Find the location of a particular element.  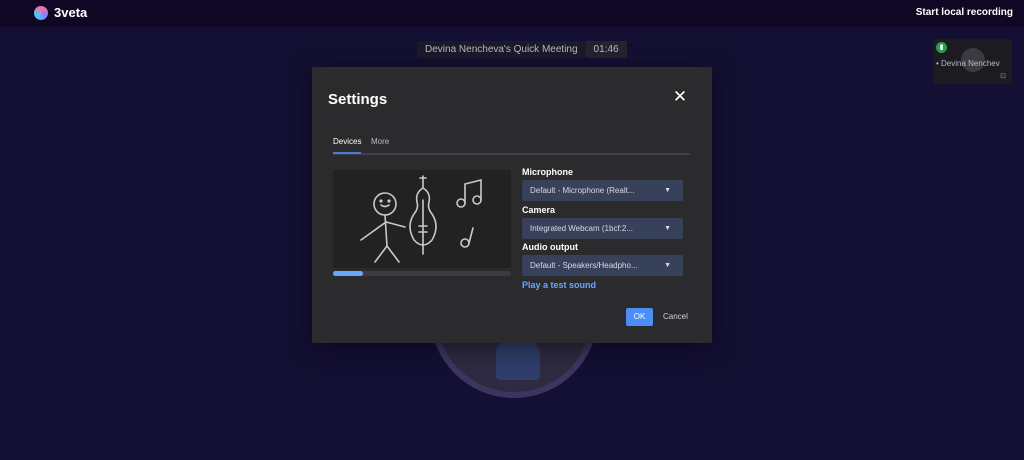

tab-devices: Devices is located at coordinates (347, 145).